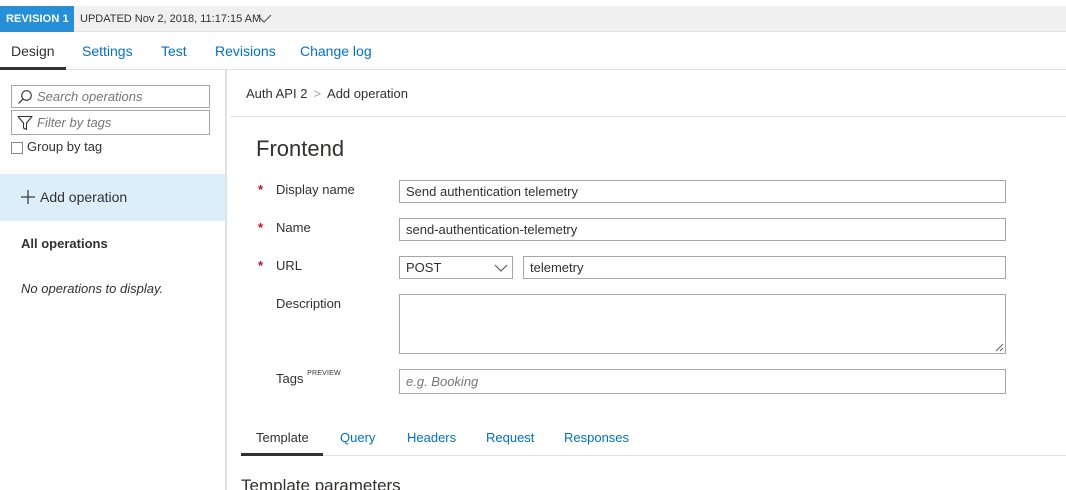  What do you see at coordinates (357, 437) in the screenshot?
I see `tab-query: Query` at bounding box center [357, 437].